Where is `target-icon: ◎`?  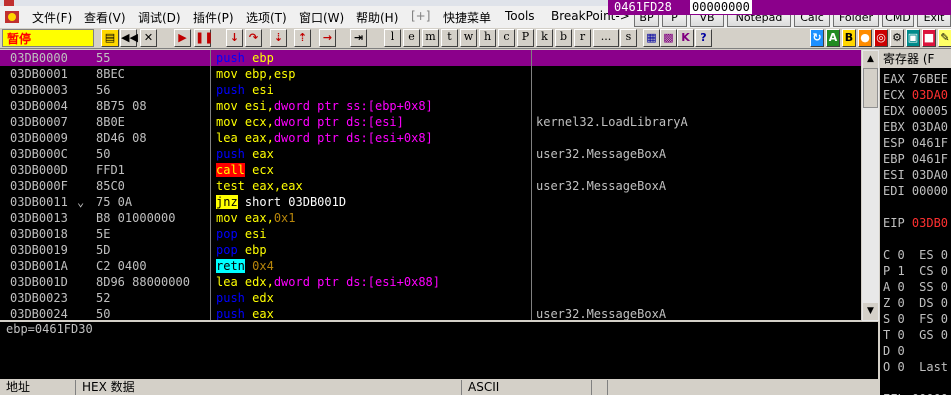 target-icon: ◎ is located at coordinates (881, 38).